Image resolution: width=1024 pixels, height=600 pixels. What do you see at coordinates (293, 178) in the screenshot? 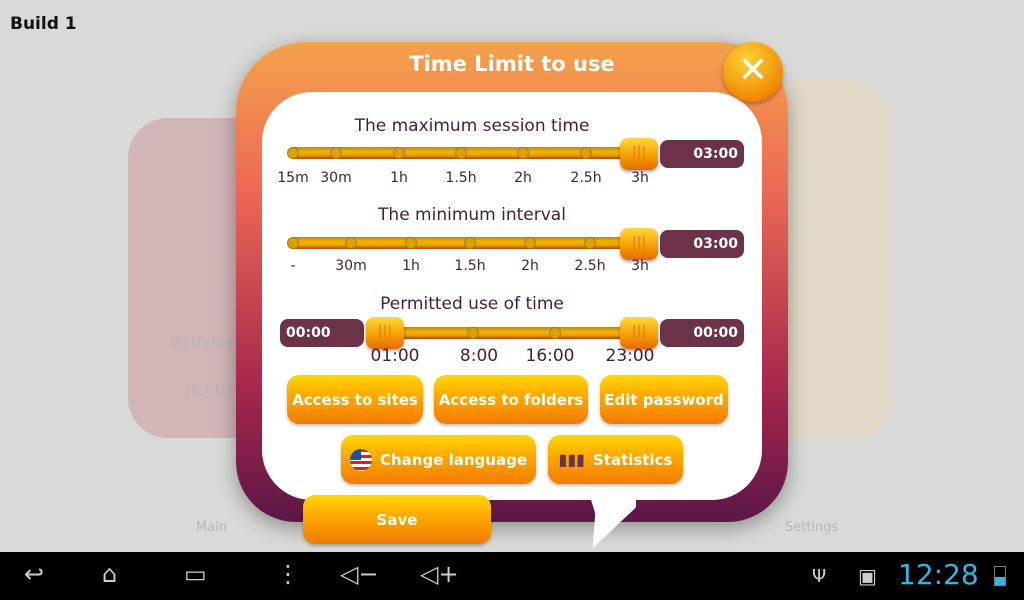
I see `tick-label: 15m` at bounding box center [293, 178].